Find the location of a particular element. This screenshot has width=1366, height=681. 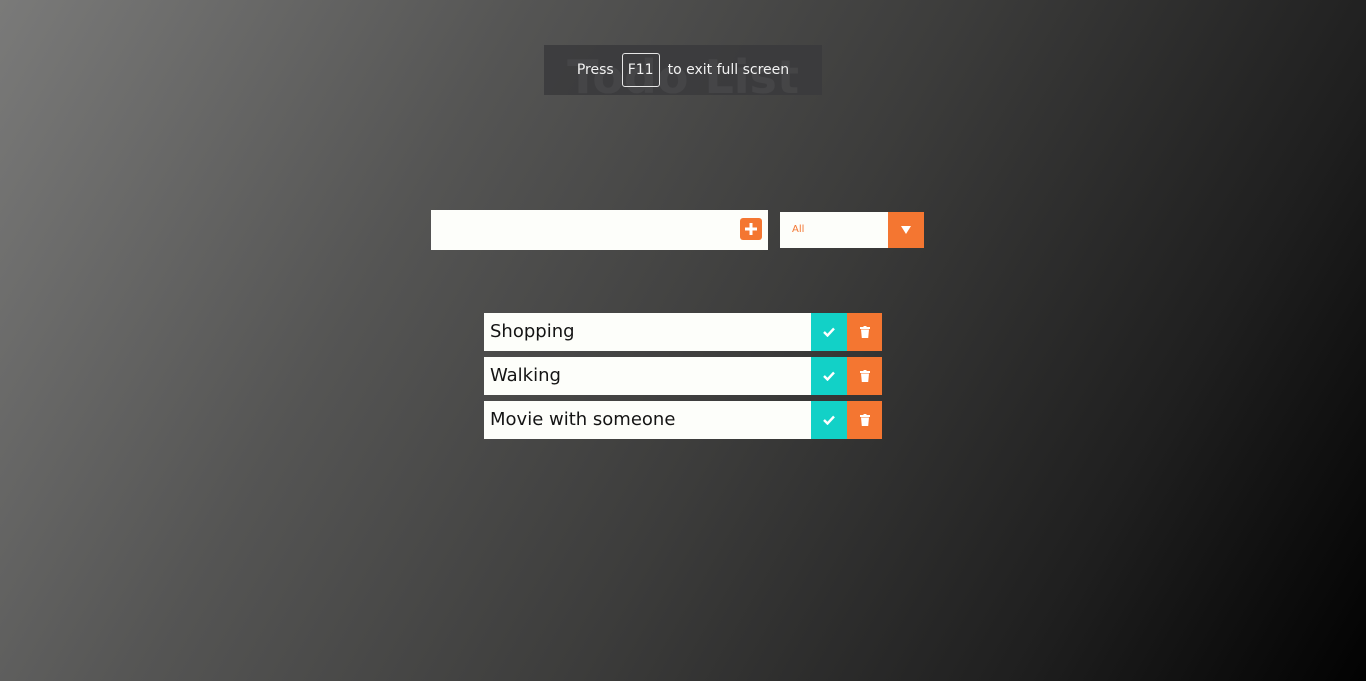

fullscreen-notice-suffix: to exit full screen is located at coordinates (728, 70).